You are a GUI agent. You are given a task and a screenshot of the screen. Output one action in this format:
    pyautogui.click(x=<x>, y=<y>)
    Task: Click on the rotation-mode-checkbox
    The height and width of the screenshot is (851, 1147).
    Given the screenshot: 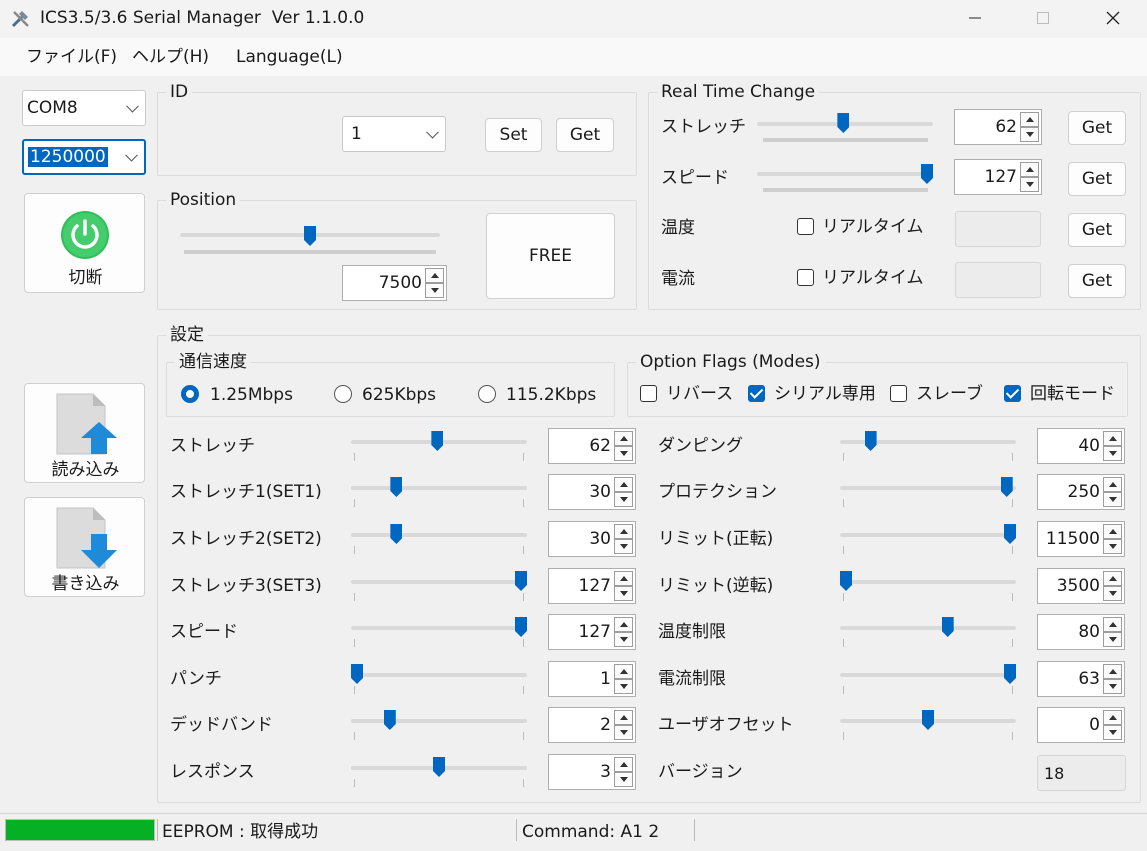 What is the action you would take?
    pyautogui.click(x=1012, y=393)
    